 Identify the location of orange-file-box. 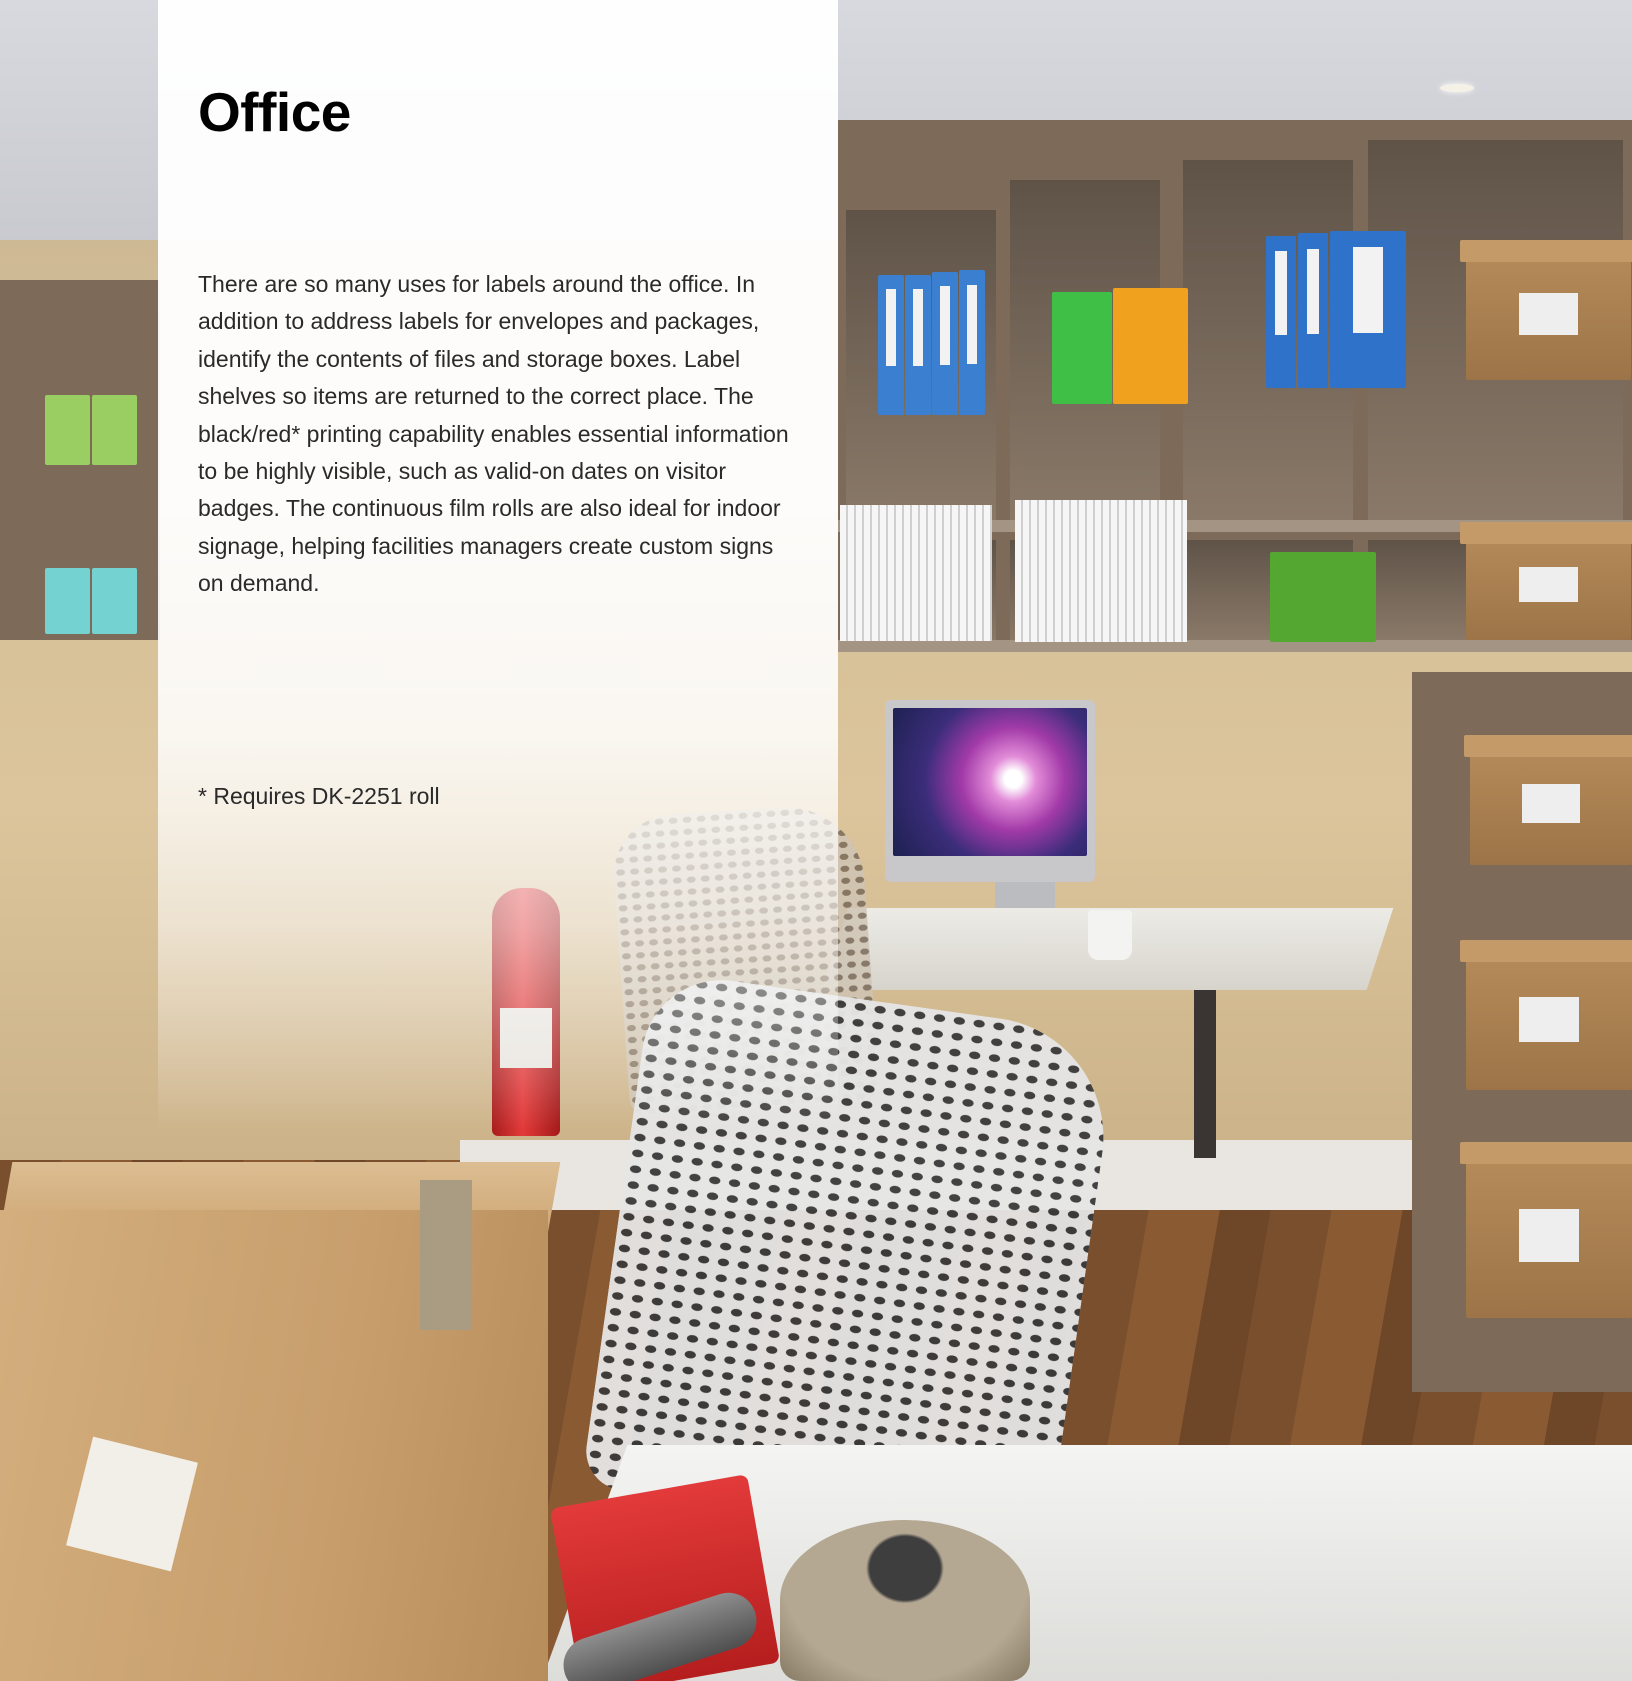
(1150, 346).